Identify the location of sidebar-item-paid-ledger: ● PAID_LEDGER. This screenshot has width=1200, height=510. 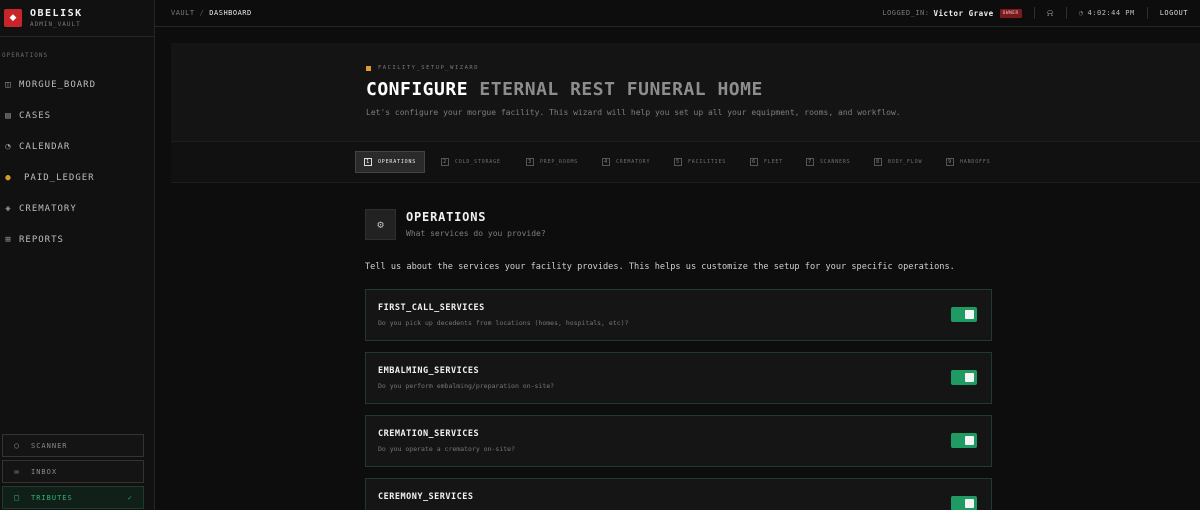
(77, 177).